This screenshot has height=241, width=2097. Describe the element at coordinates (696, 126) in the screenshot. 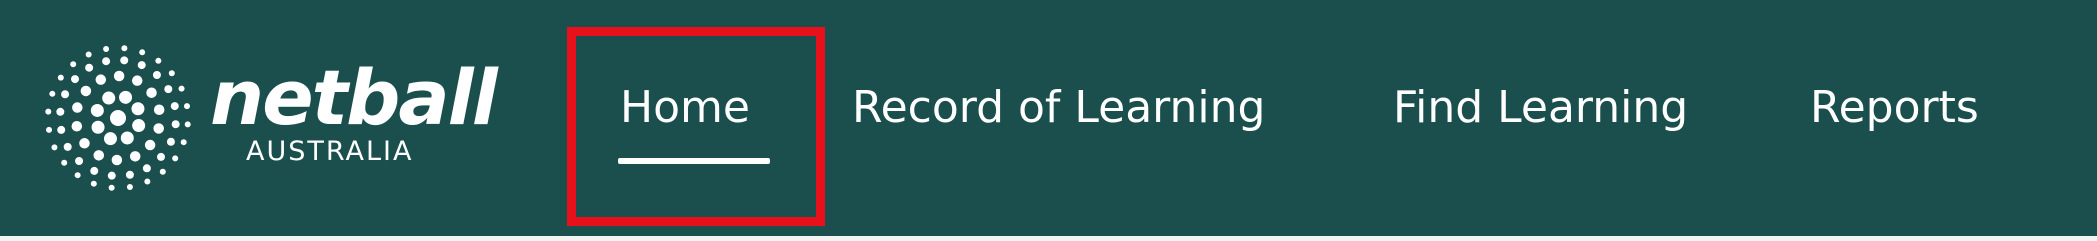

I see `highlight-box` at that location.